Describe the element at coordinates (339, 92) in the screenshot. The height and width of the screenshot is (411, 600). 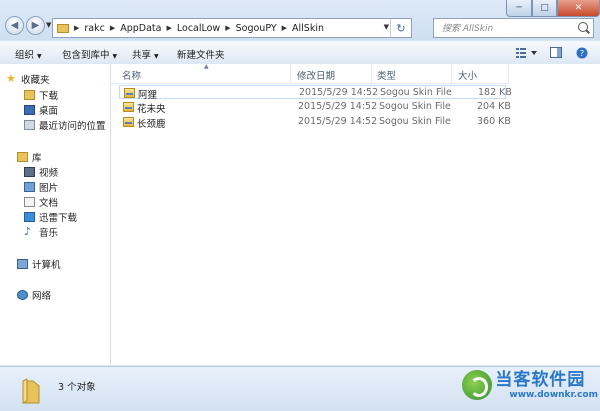
I see `file-modified: 2015/5/29 14:52` at that location.